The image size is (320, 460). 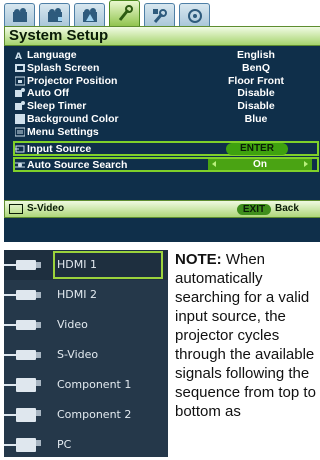 What do you see at coordinates (20, 132) in the screenshot?
I see `menu-settings-icon` at bounding box center [20, 132].